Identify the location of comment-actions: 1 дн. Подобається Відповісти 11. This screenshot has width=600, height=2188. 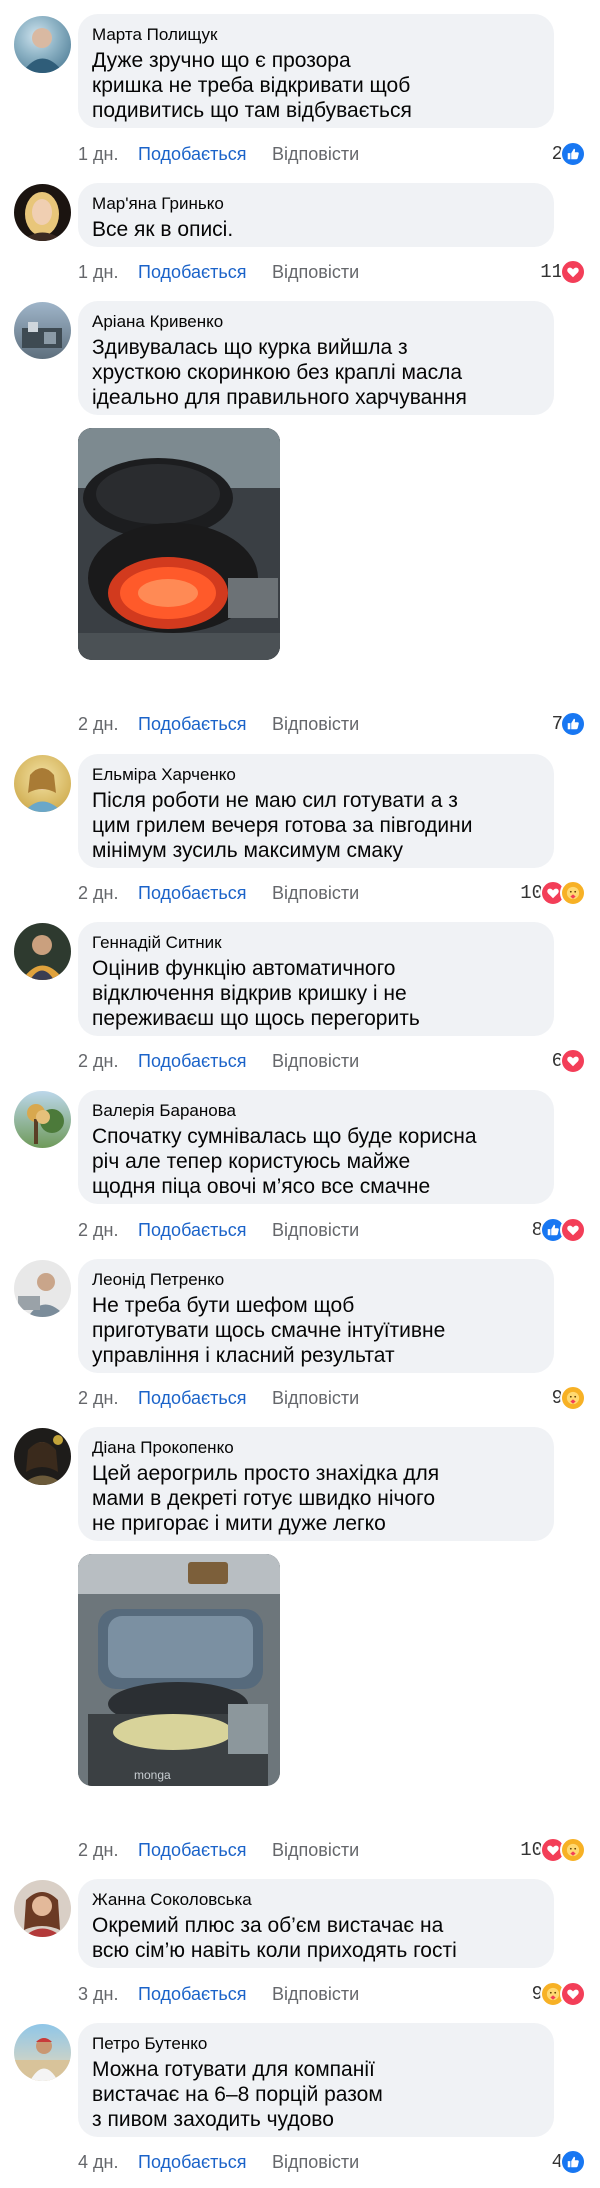
(332, 272).